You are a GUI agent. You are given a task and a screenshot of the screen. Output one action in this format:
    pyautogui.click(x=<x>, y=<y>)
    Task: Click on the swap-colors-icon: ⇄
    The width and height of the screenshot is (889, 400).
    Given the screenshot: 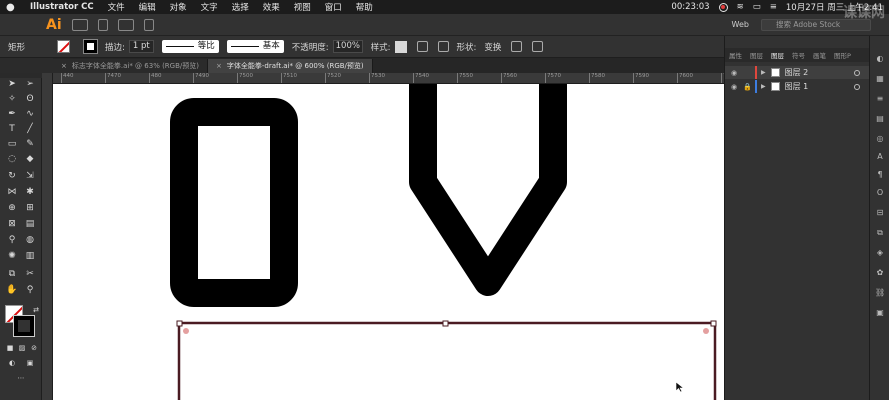 What is the action you would take?
    pyautogui.click(x=36, y=310)
    